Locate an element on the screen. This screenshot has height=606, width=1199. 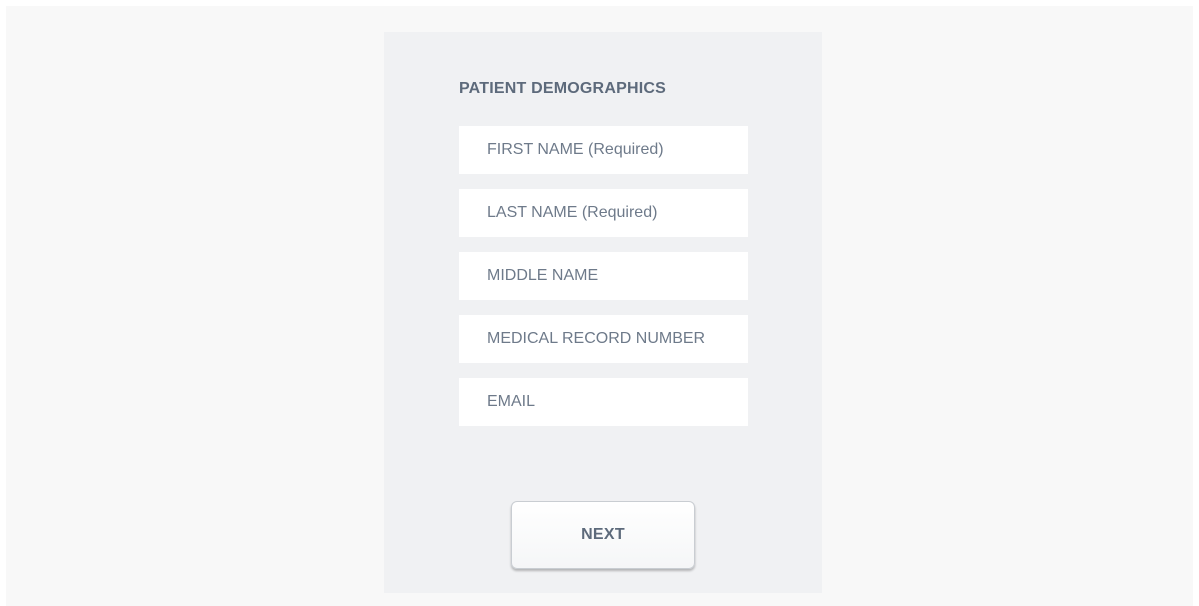
last-name-field is located at coordinates (603, 213).